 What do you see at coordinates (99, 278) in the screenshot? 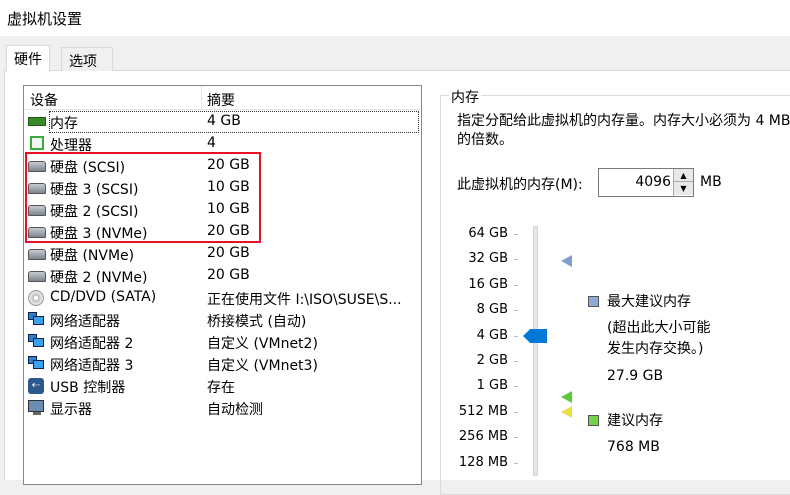
I see `device-name: 硬盘 2 (NVMe)` at bounding box center [99, 278].